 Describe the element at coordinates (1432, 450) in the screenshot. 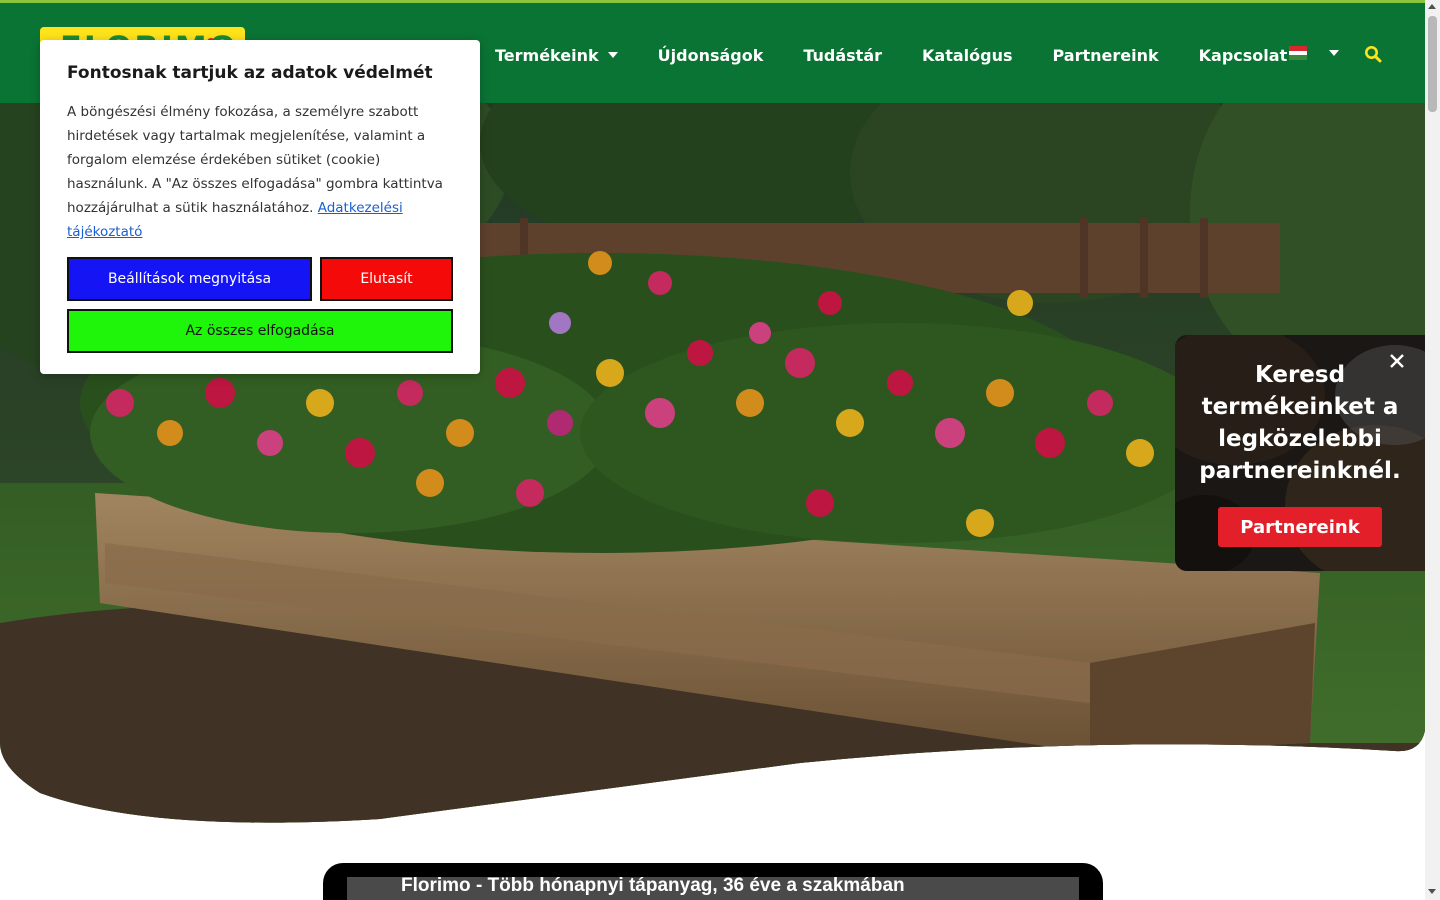

I see `page-scrollbar` at that location.